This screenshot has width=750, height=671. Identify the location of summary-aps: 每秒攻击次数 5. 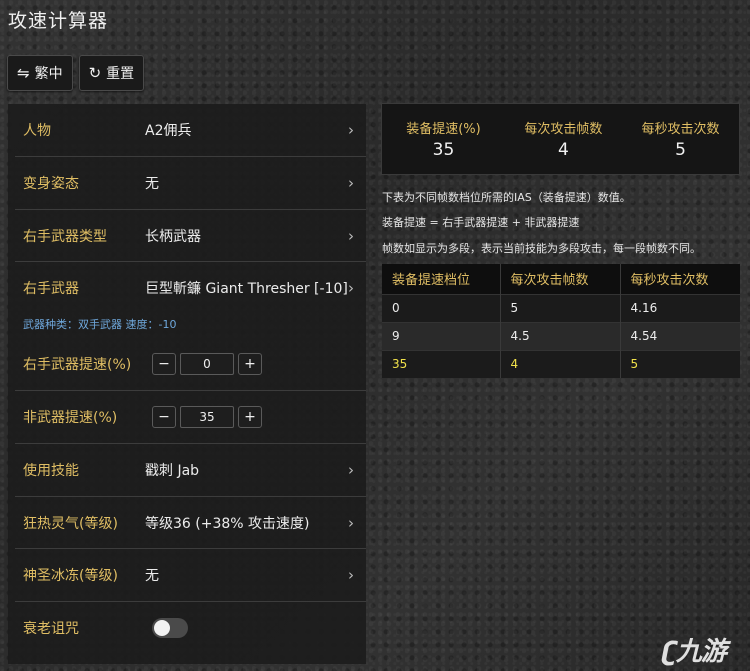
(680, 139).